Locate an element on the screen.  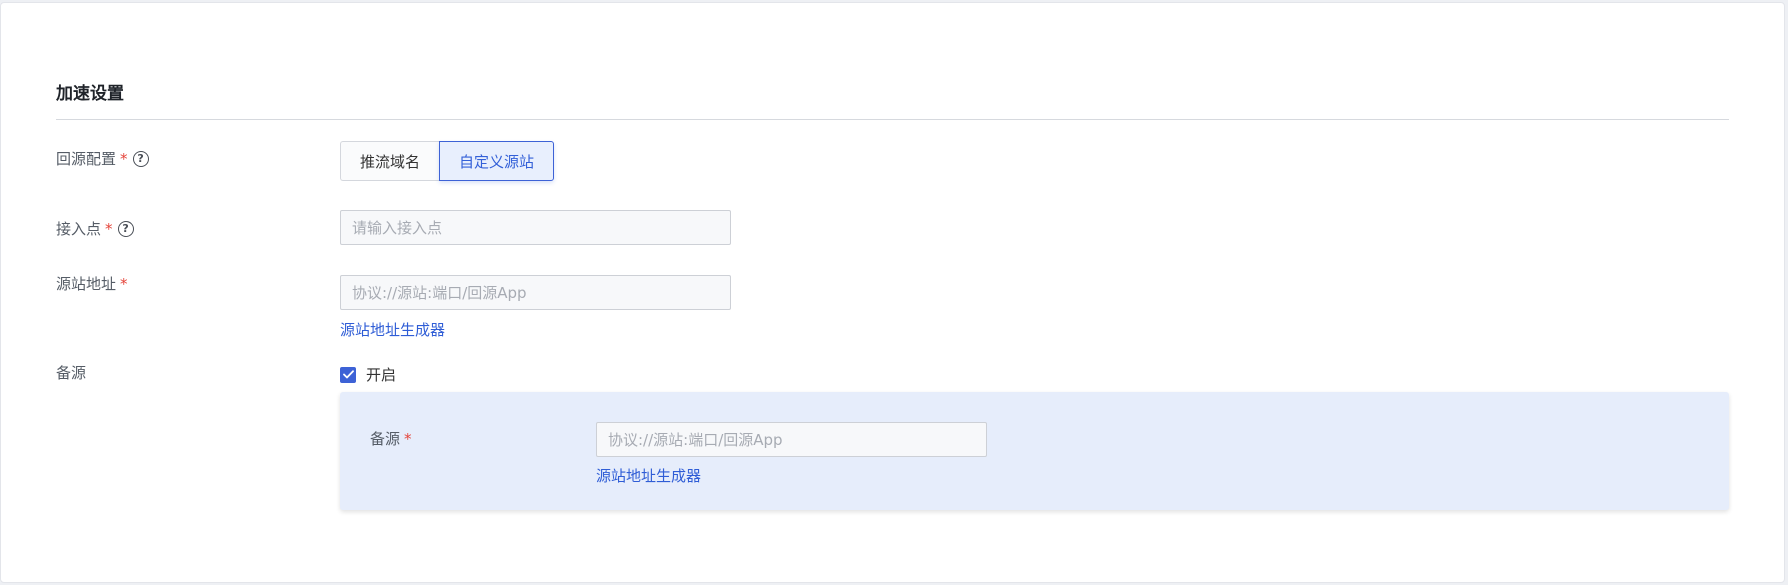
origin-address-label: 源站地址 * is located at coordinates (92, 283).